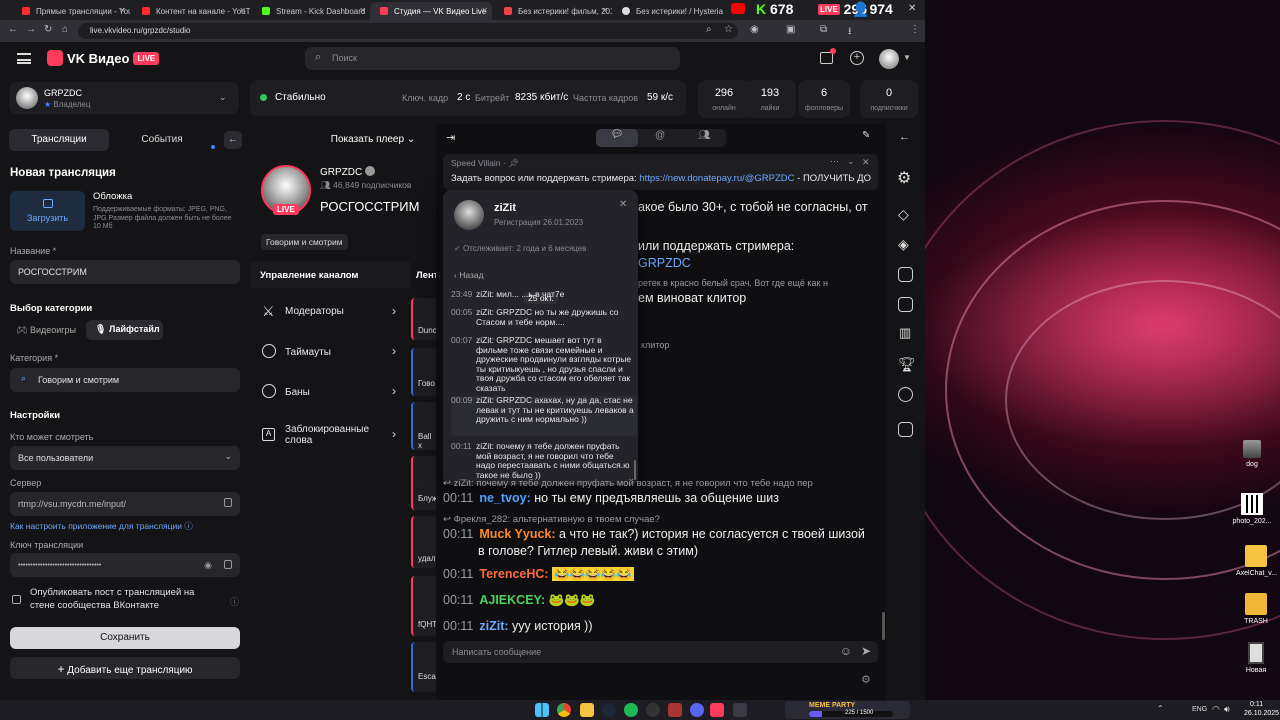 The image size is (1280, 720). What do you see at coordinates (125, 565) in the screenshot?
I see `stream-key-field: •••••••••••••••••••••••••••••••••• ◉` at bounding box center [125, 565].